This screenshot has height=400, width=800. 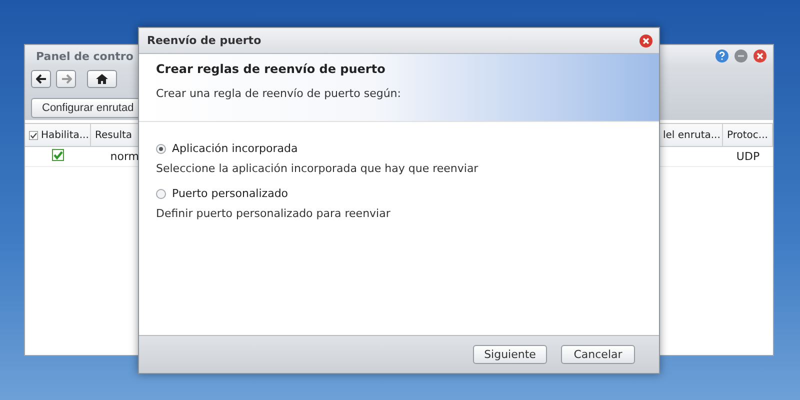 What do you see at coordinates (271, 69) in the screenshot?
I see `dialog-heading: Crear reglas de reenvío de puerto` at bounding box center [271, 69].